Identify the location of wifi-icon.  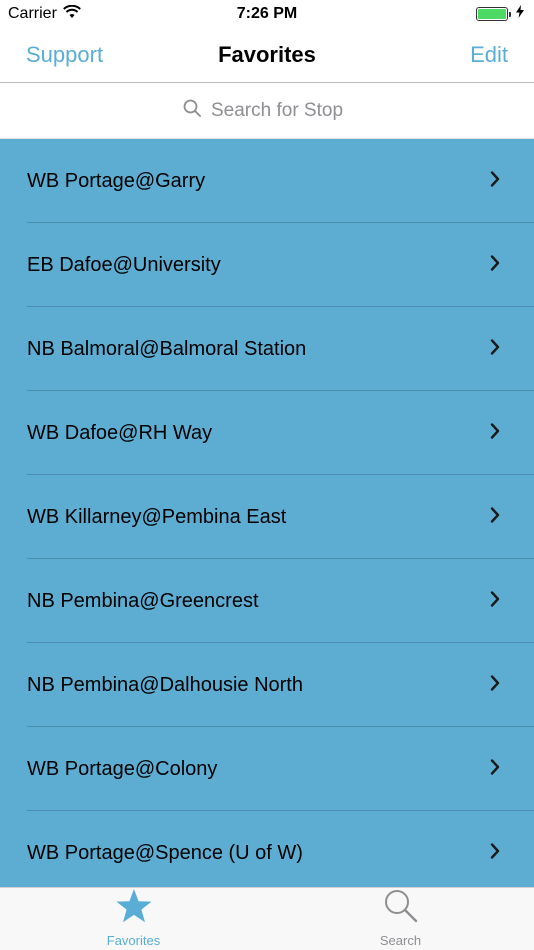
(72, 14).